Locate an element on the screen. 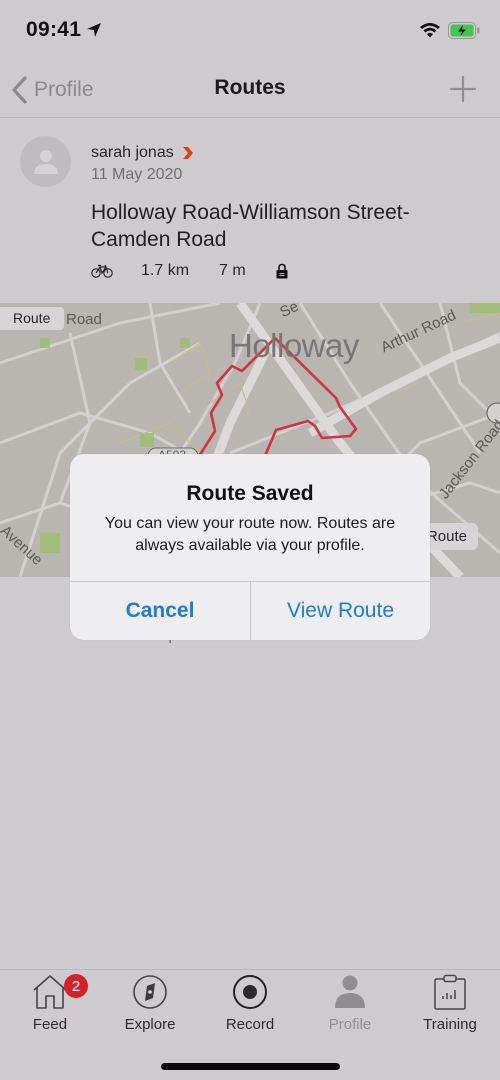  back-button: Profile is located at coordinates (52, 90).